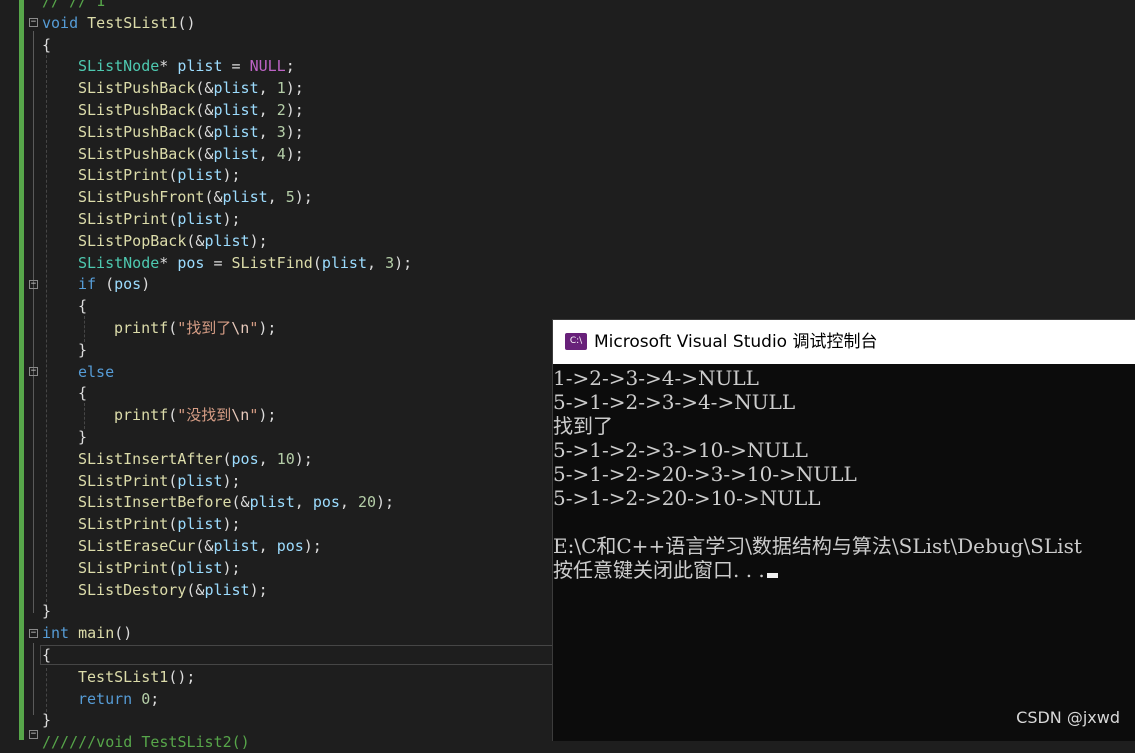 The width and height of the screenshot is (1135, 753). I want to click on code-line: //////void TestSList2(), so click(146, 742).